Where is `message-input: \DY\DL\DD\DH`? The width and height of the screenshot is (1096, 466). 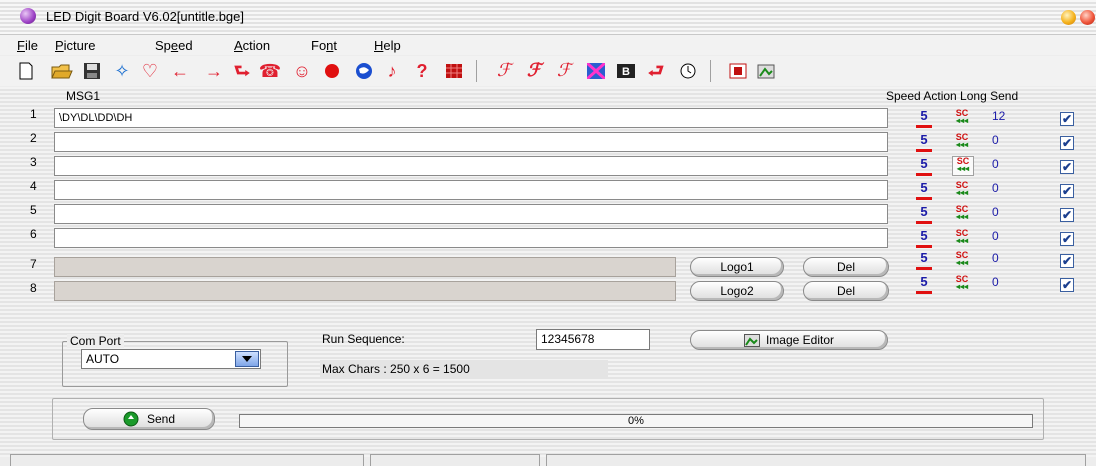 message-input: \DY\DL\DD\DH is located at coordinates (471, 118).